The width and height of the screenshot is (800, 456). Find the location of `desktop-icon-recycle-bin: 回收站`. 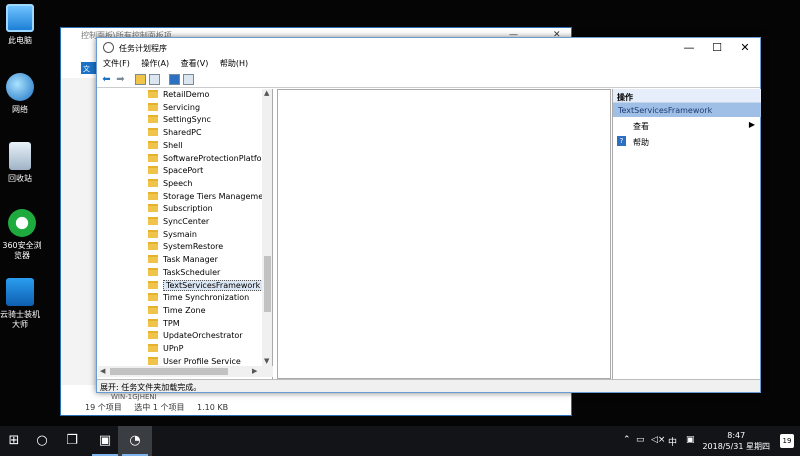

desktop-icon-recycle-bin: 回收站 is located at coordinates (20, 163).